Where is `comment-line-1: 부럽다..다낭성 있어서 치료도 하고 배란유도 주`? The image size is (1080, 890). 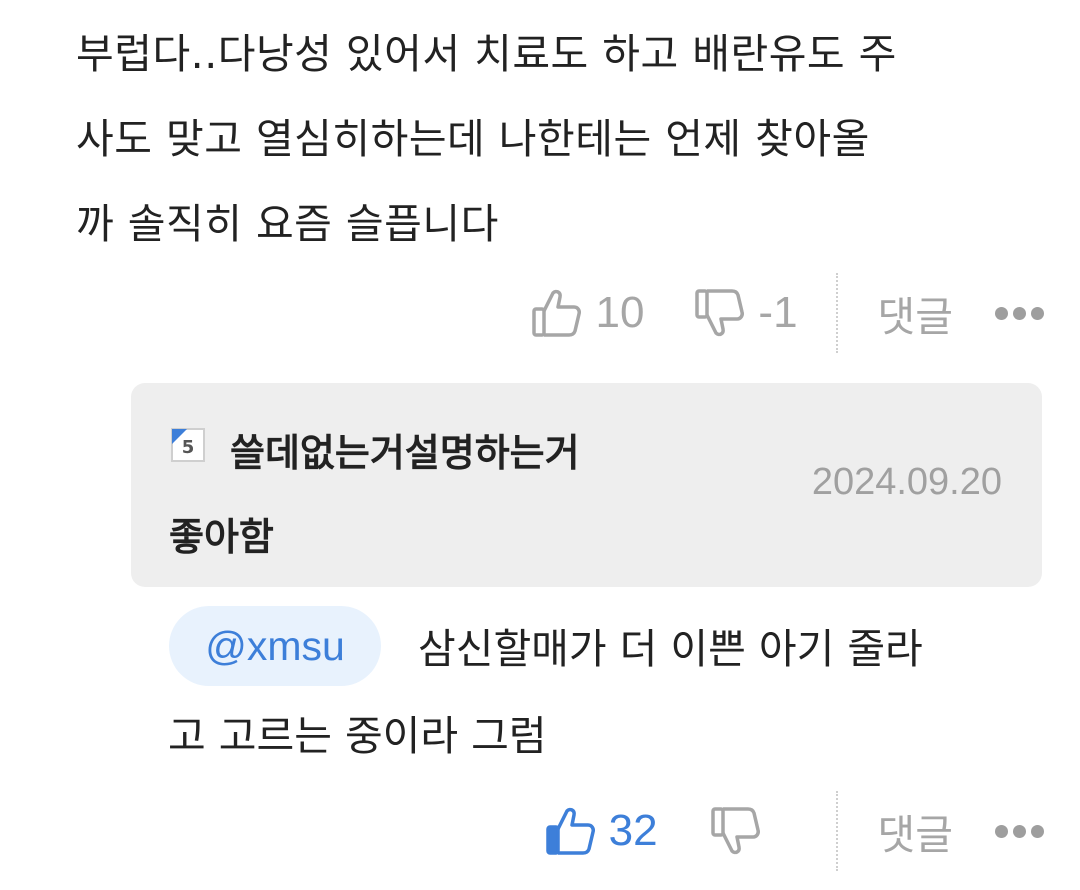 comment-line-1: 부럽다..다낭성 있어서 치료도 하고 배란유도 주 is located at coordinates (486, 54).